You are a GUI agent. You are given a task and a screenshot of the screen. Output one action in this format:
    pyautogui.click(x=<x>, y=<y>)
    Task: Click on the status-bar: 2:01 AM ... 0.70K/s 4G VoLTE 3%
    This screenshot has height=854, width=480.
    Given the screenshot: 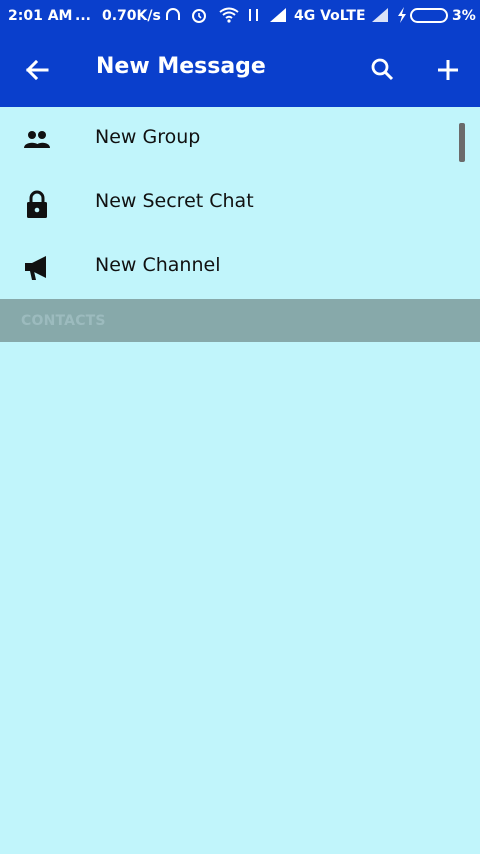 What is the action you would take?
    pyautogui.click(x=240, y=16)
    